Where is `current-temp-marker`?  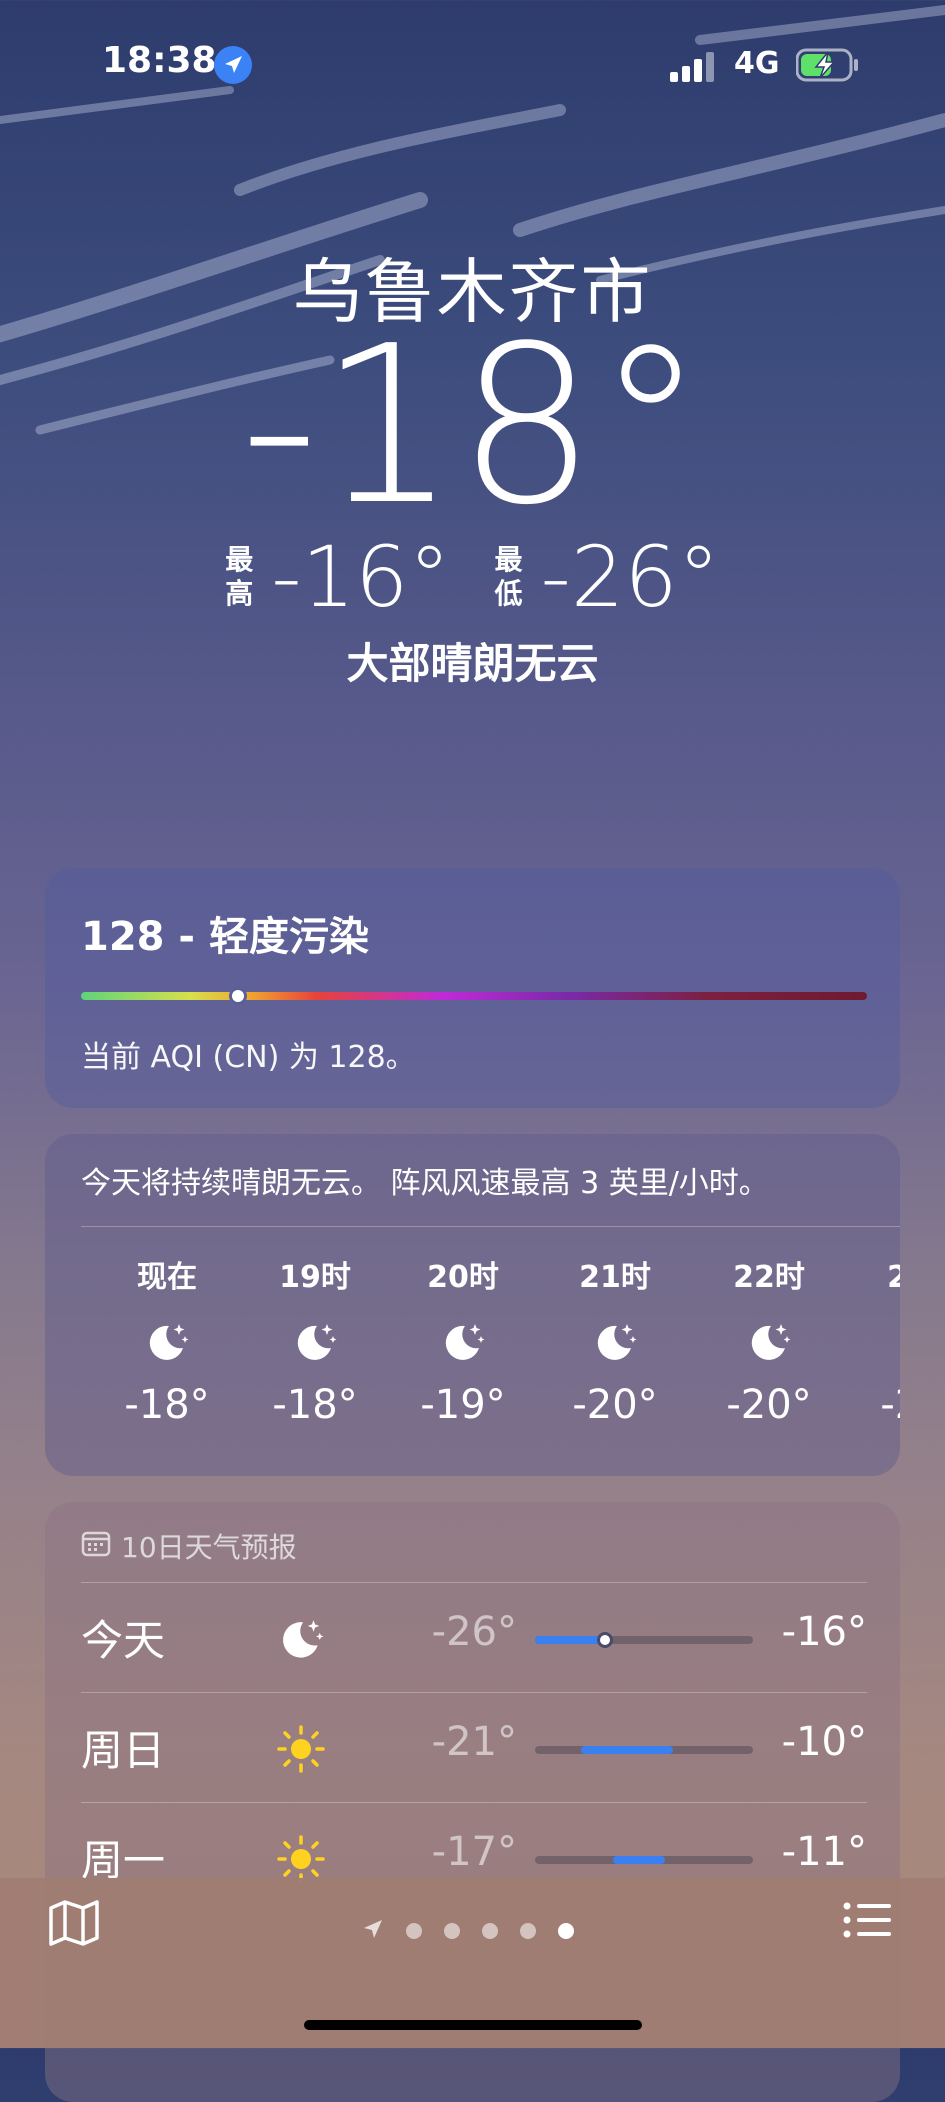
current-temp-marker is located at coordinates (605, 1640).